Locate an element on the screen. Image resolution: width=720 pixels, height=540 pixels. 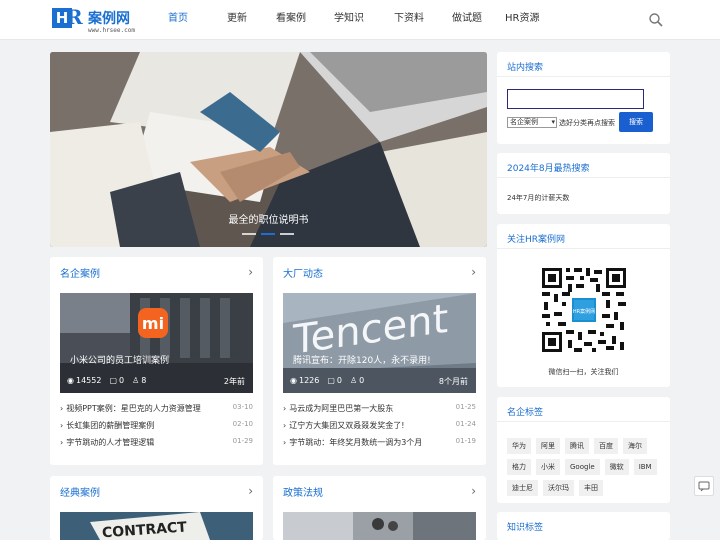
main-nav: 首页 更新 看案例 学知识 下资料 做试题 HR资源 is located at coordinates (364, 20).